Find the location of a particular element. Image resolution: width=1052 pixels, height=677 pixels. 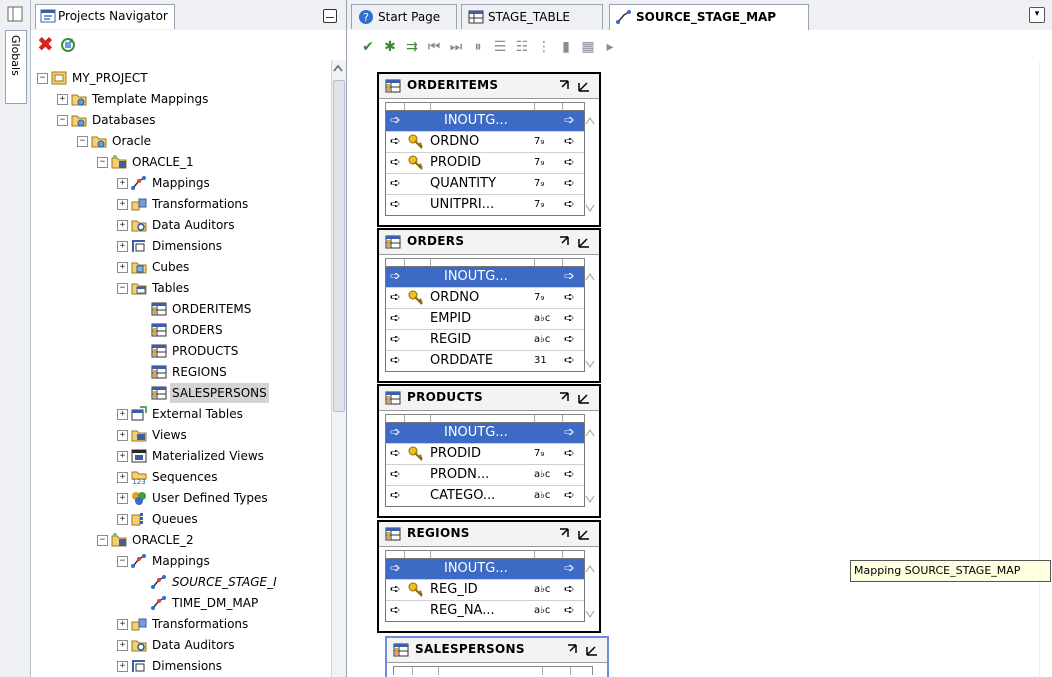

attribute-row: ➪ ORDDATE 31 ➪ is located at coordinates (485, 360).